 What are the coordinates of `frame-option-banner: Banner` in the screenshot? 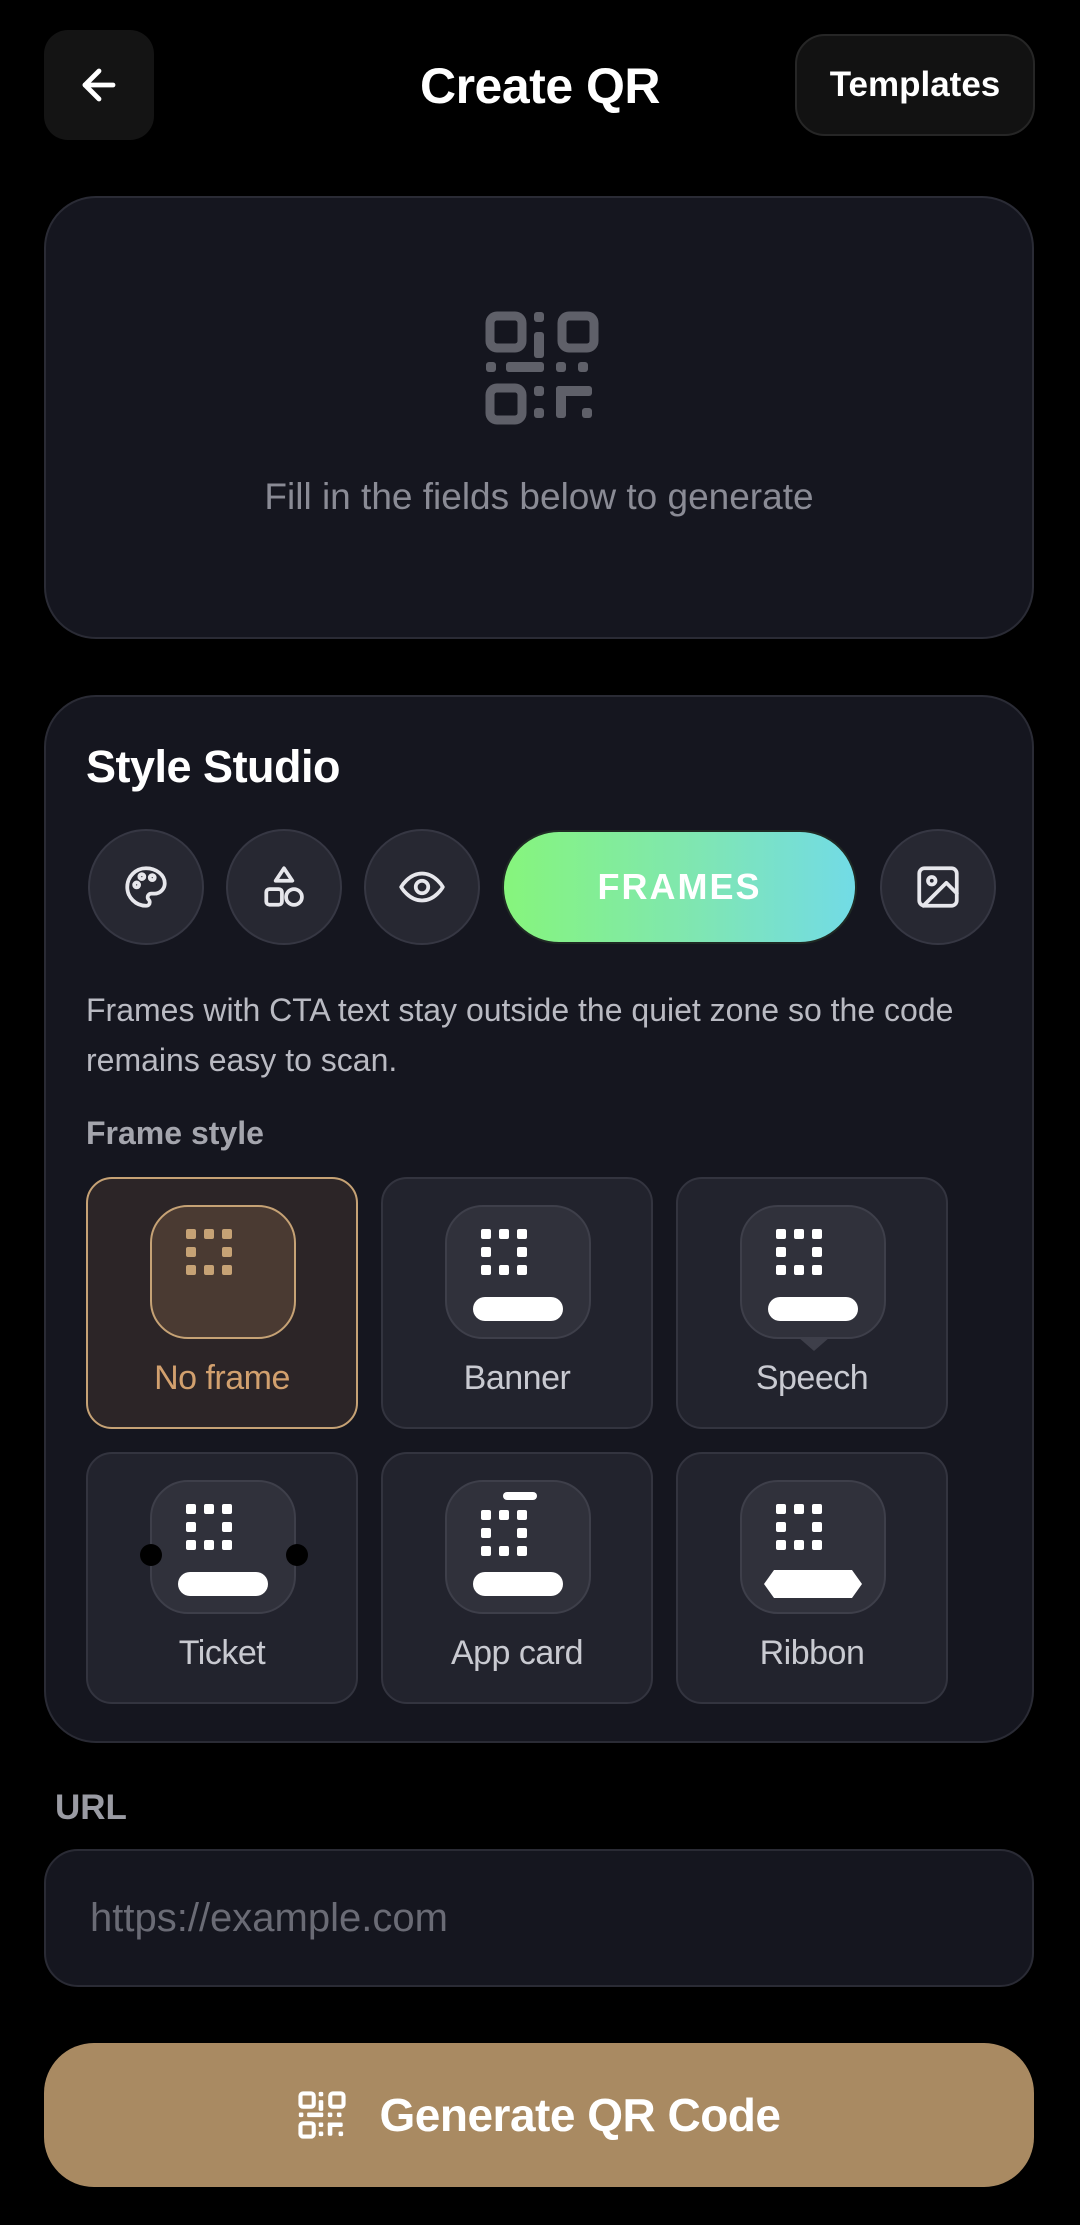 It's located at (517, 1303).